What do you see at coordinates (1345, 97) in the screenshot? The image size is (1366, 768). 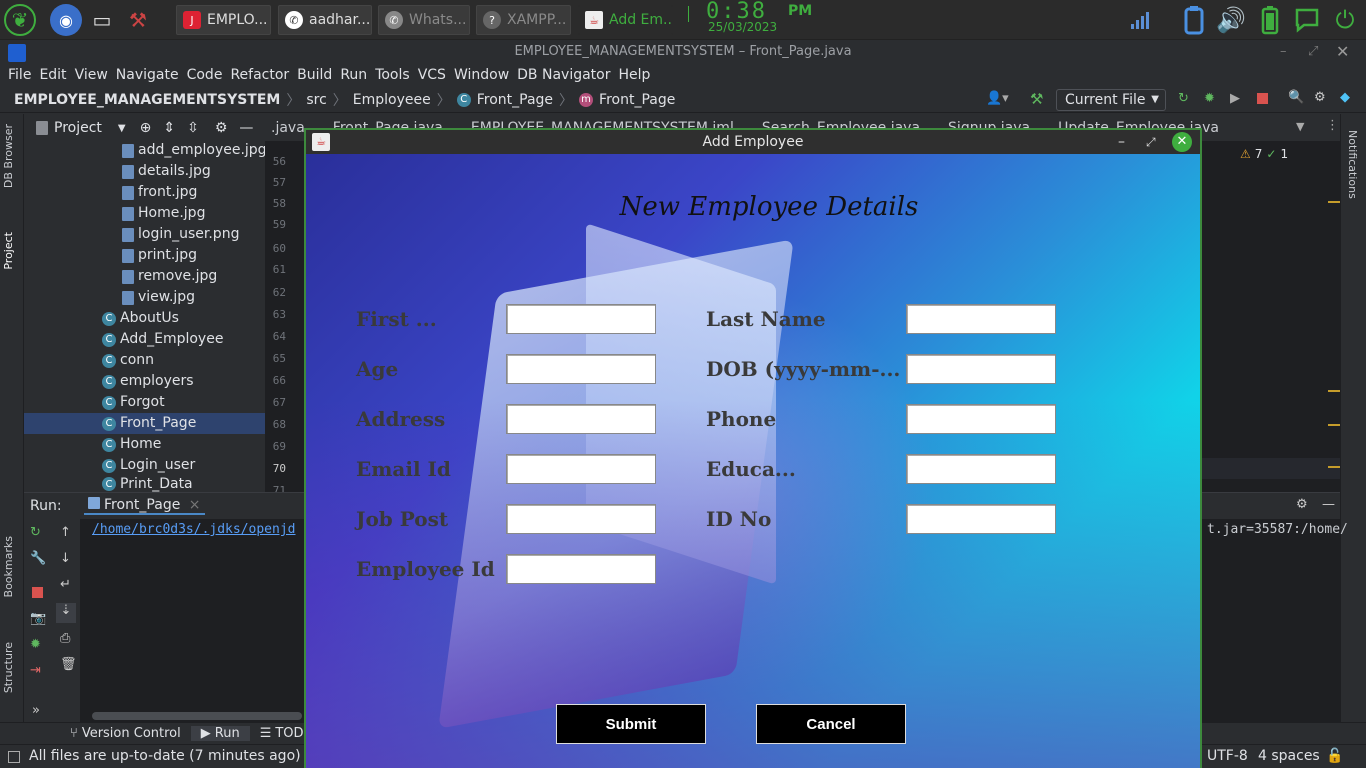 I see `plugin-icon: ◆` at bounding box center [1345, 97].